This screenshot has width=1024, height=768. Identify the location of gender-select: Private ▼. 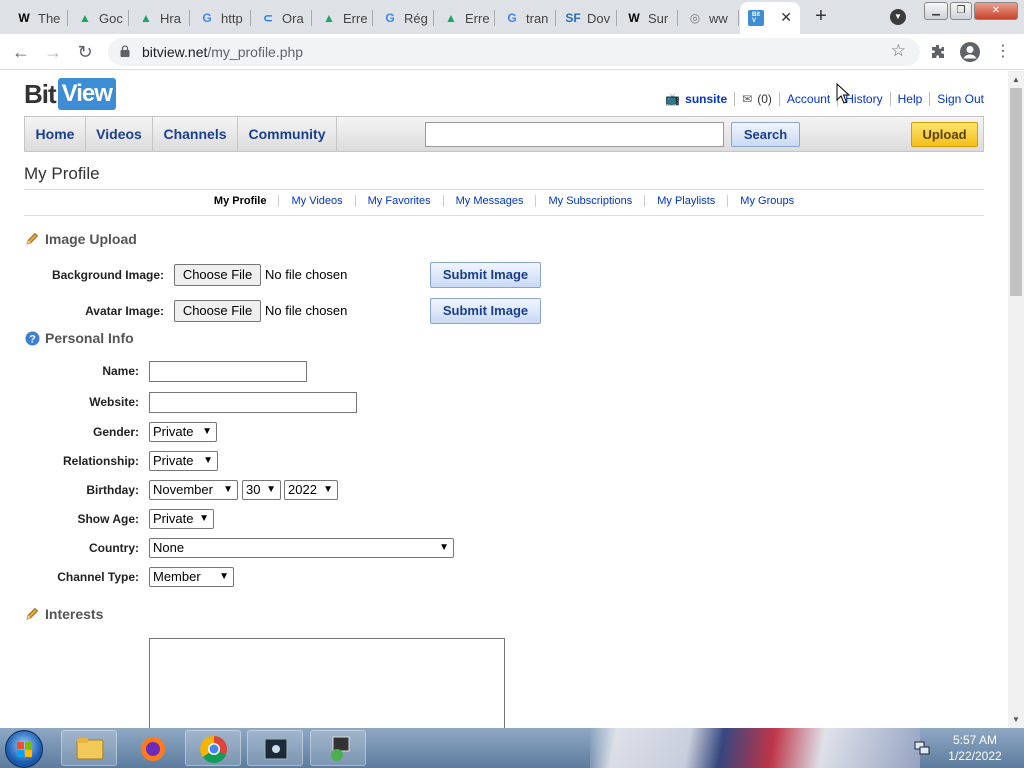
(183, 432).